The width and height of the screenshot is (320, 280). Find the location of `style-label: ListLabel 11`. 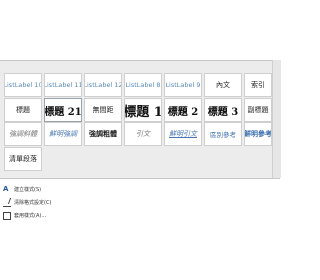

style-label: ListLabel 11 is located at coordinates (63, 85).